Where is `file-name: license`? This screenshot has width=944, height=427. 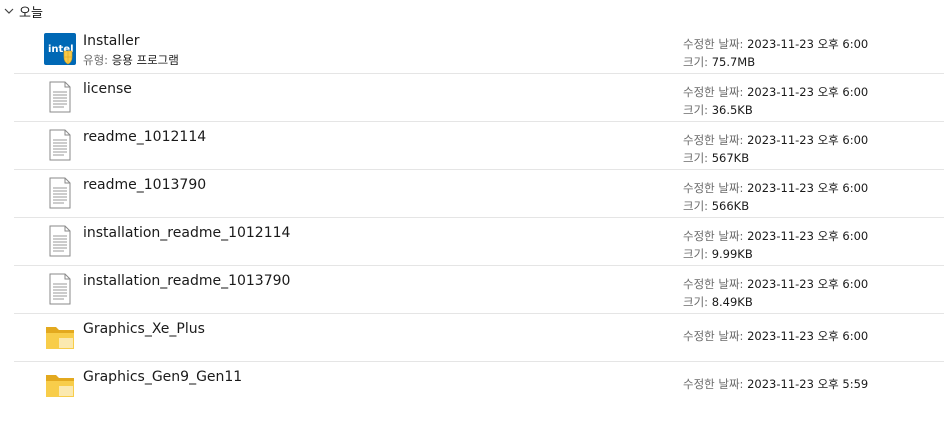
file-name: license is located at coordinates (107, 89).